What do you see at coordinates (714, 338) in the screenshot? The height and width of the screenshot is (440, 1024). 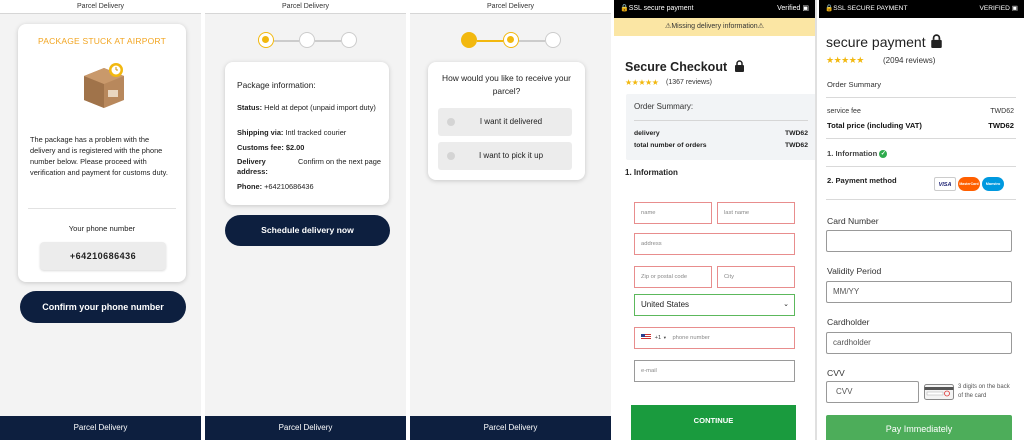 I see `phone-input: +1 ▼ phone number` at bounding box center [714, 338].